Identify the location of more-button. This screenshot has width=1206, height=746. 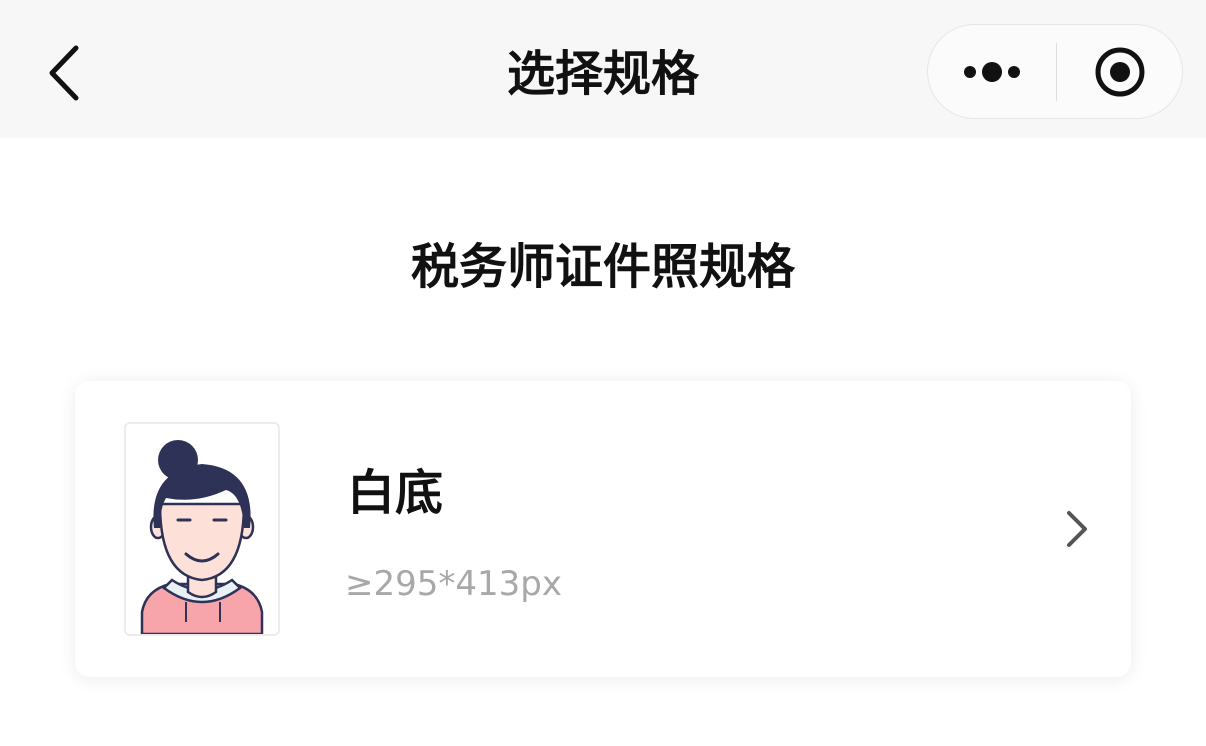
(992, 71).